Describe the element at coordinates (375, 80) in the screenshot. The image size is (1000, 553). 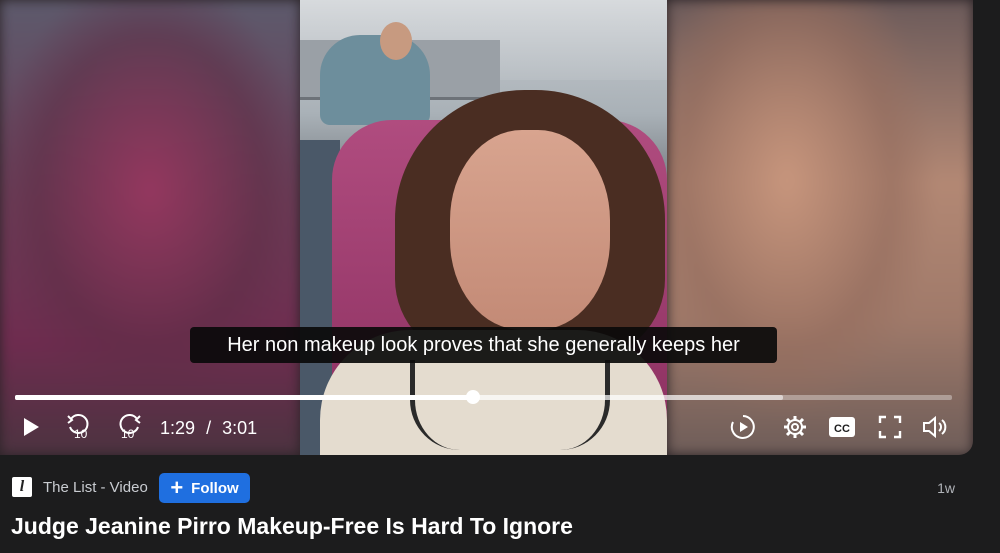
I see `passenger-figure` at that location.